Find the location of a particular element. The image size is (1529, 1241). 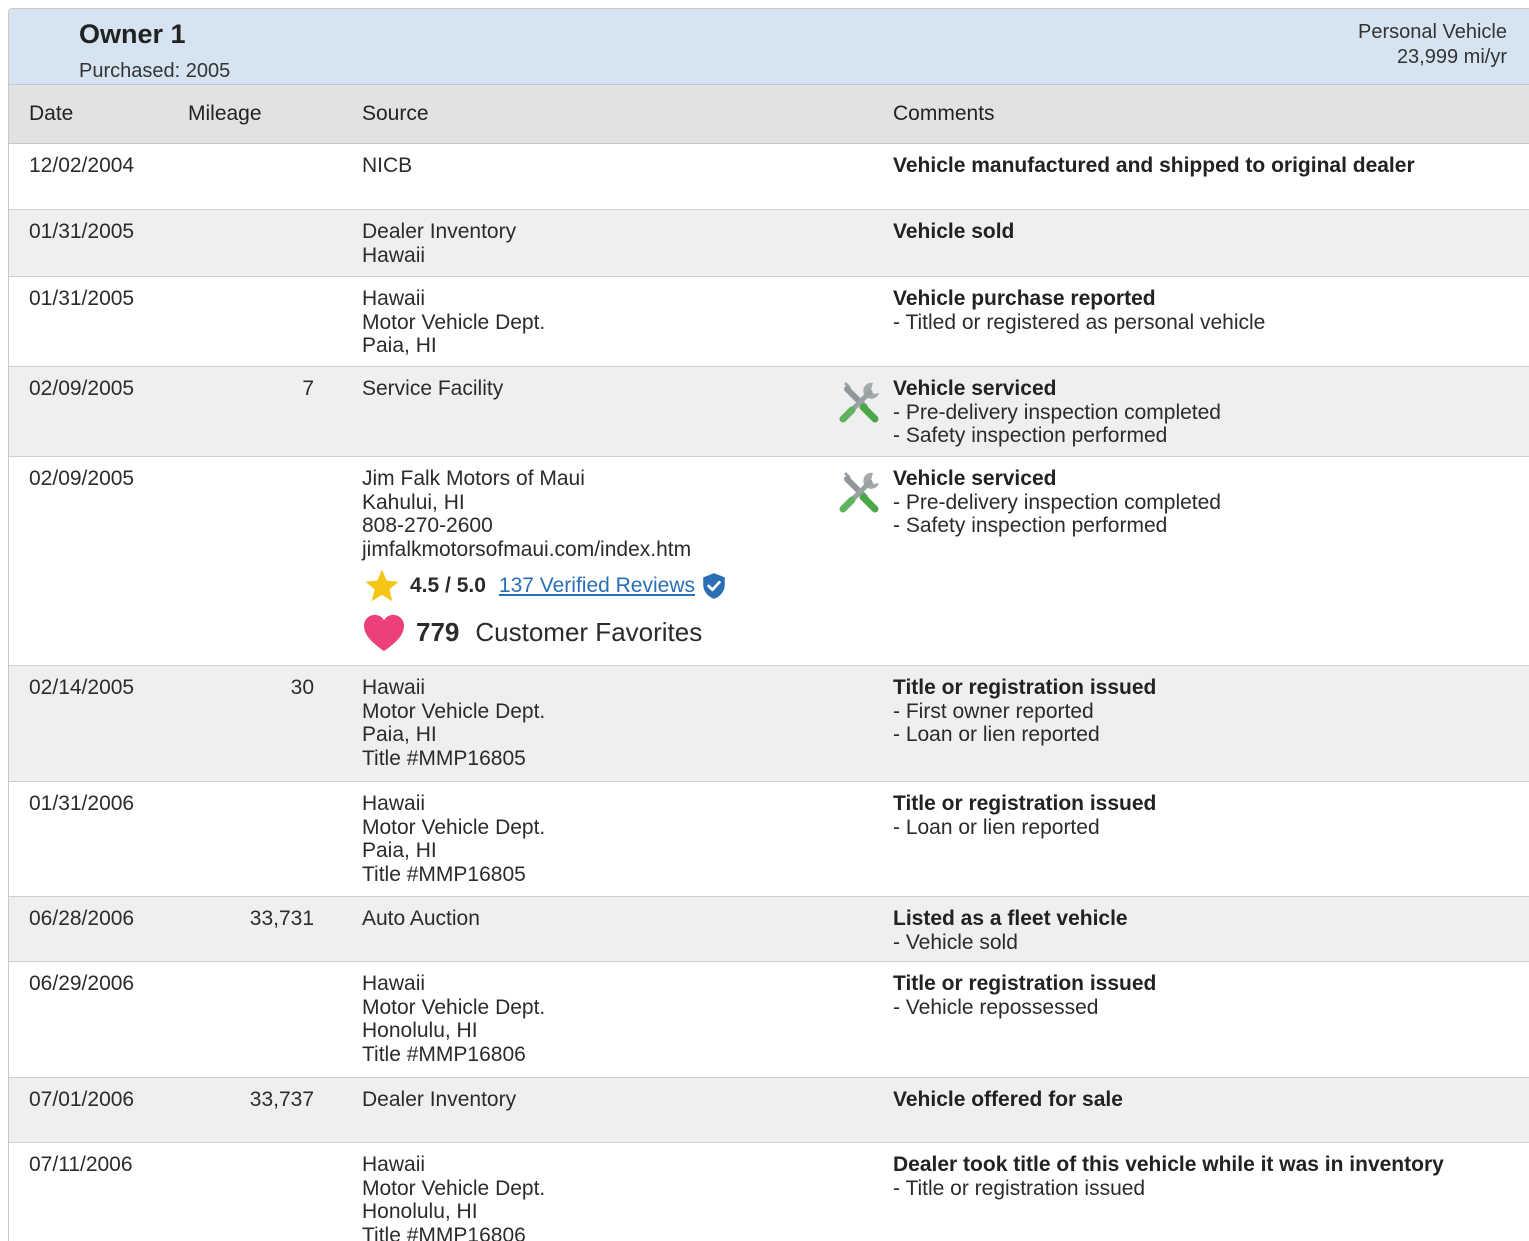

row-date: 06/28/2006 is located at coordinates (81, 919).